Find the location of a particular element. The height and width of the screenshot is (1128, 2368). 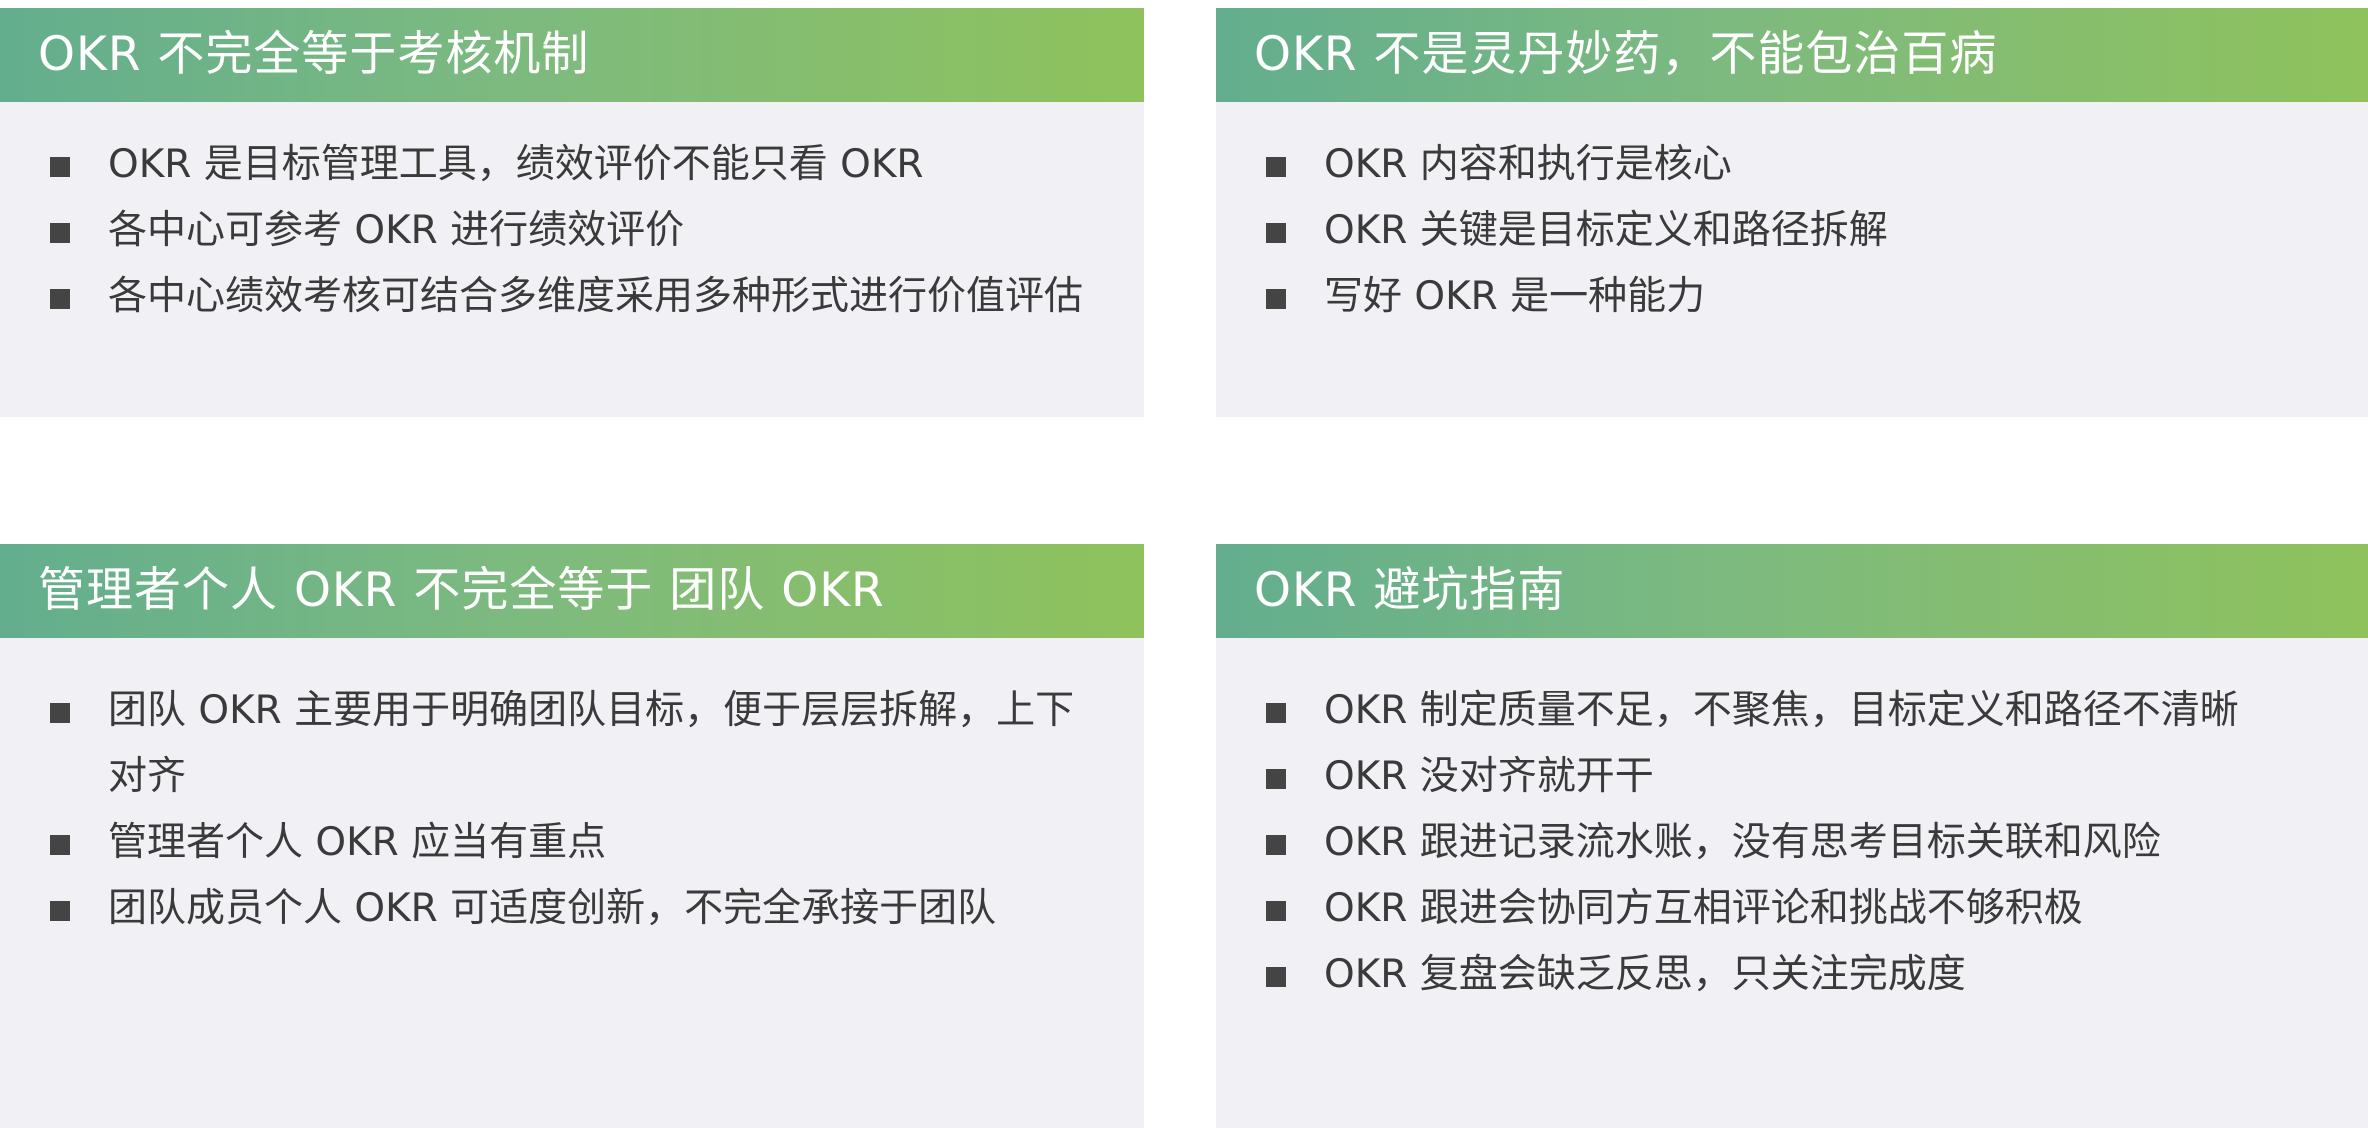

list-item-text: 管理者个人 OKR 应当有重点 is located at coordinates (357, 842).